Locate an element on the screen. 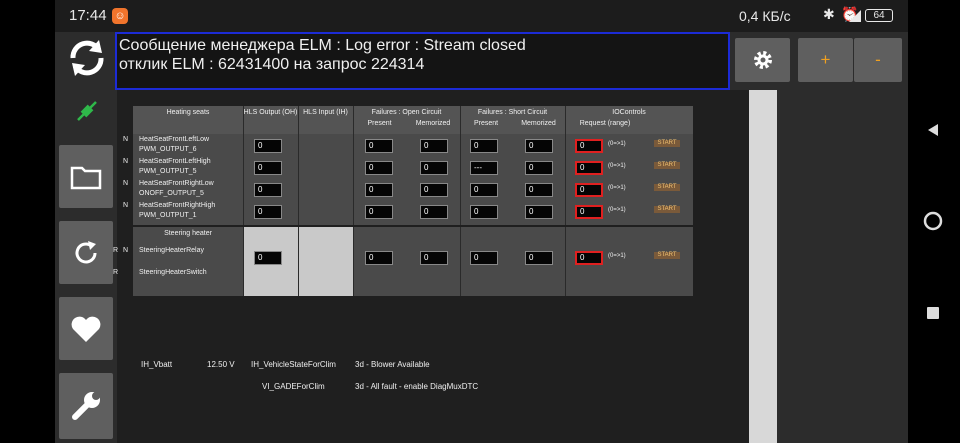 Image resolution: width=960 pixels, height=443 pixels. folder-button is located at coordinates (86, 176).